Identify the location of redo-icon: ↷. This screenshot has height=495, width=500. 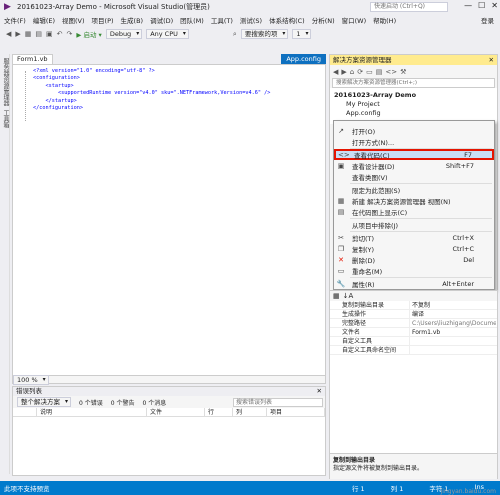
(70, 34).